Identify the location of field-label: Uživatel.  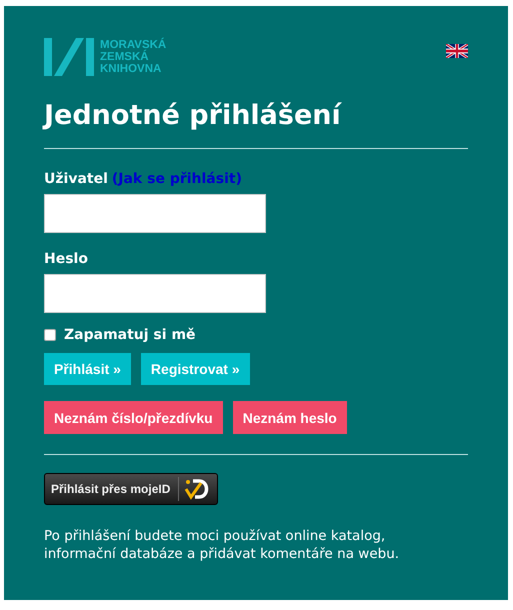
(76, 179).